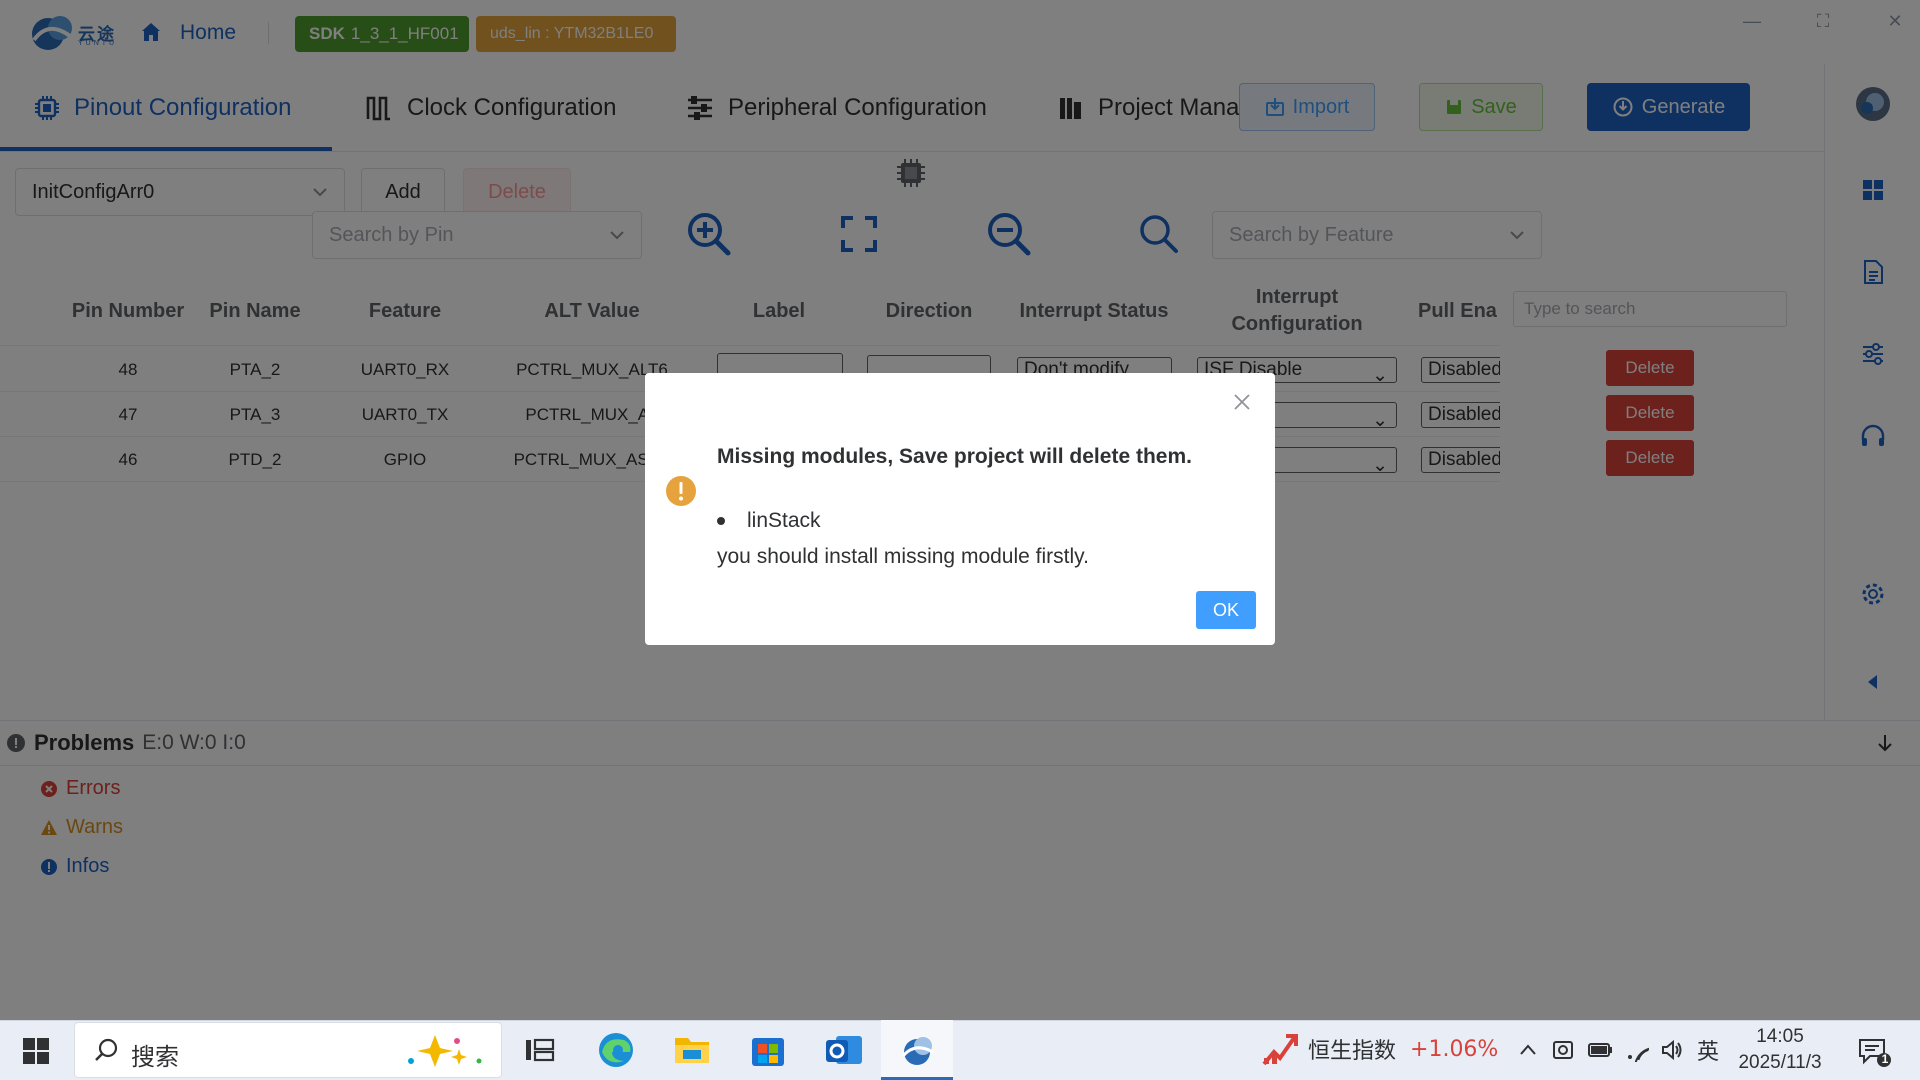  I want to click on close-icon, so click(1242, 402).